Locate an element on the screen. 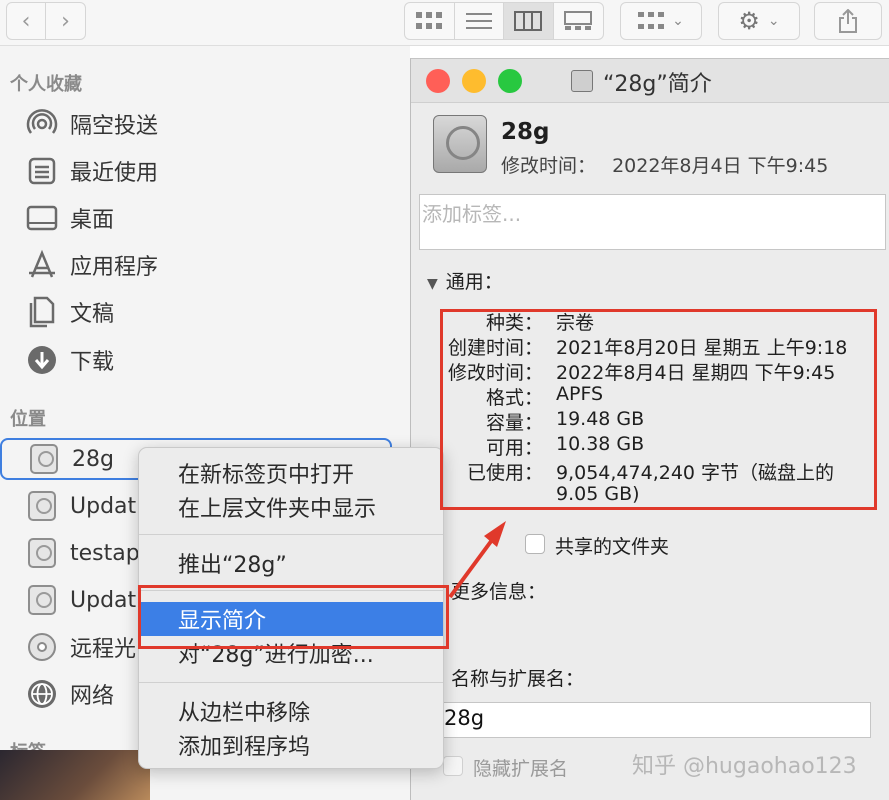 The width and height of the screenshot is (889, 800). annotation-arrow is located at coordinates (477, 560).